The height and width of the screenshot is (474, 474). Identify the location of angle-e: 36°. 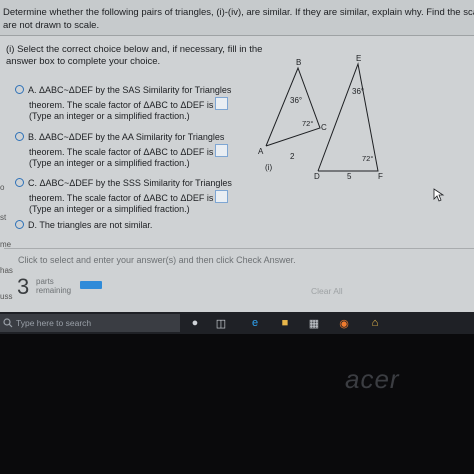
(358, 91).